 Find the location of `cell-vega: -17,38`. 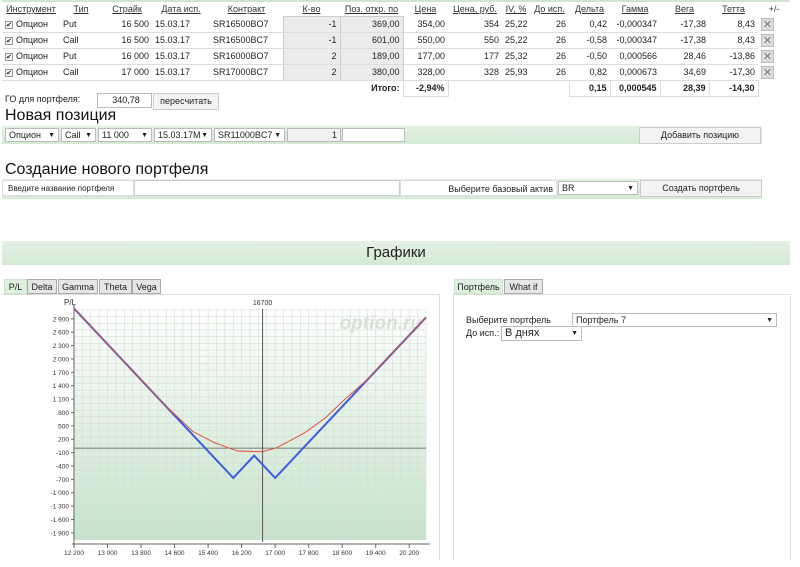

cell-vega: -17,38 is located at coordinates (684, 24).